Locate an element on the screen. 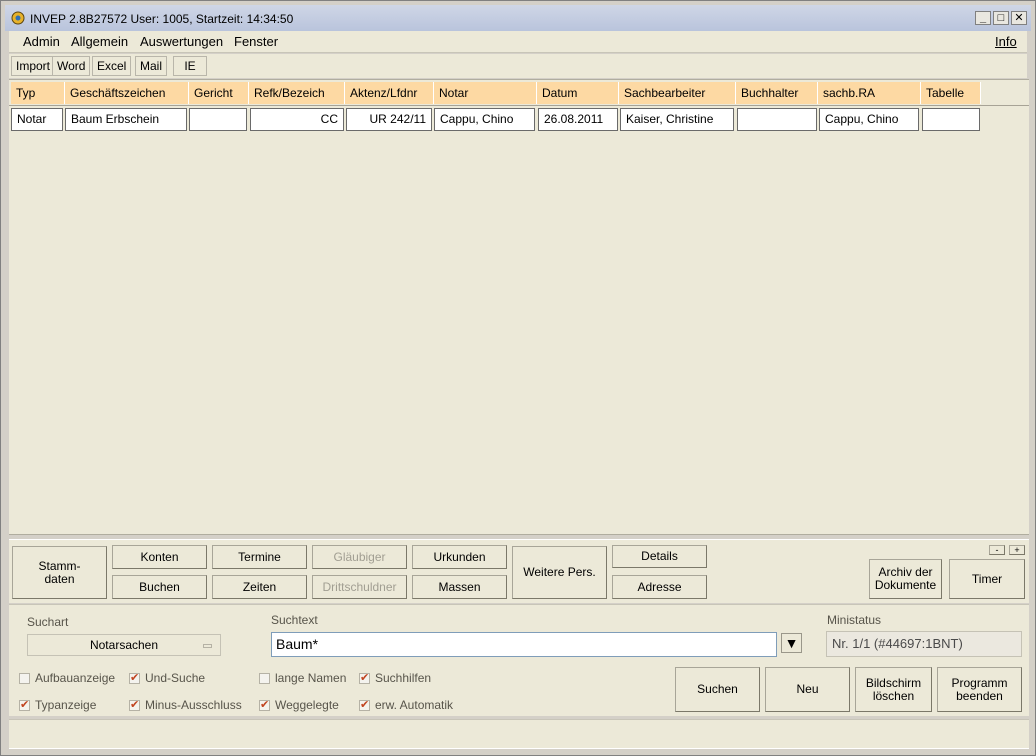 The height and width of the screenshot is (756, 1036). aufbauanzeige-label: Aufbauanzeige is located at coordinates (75, 678).